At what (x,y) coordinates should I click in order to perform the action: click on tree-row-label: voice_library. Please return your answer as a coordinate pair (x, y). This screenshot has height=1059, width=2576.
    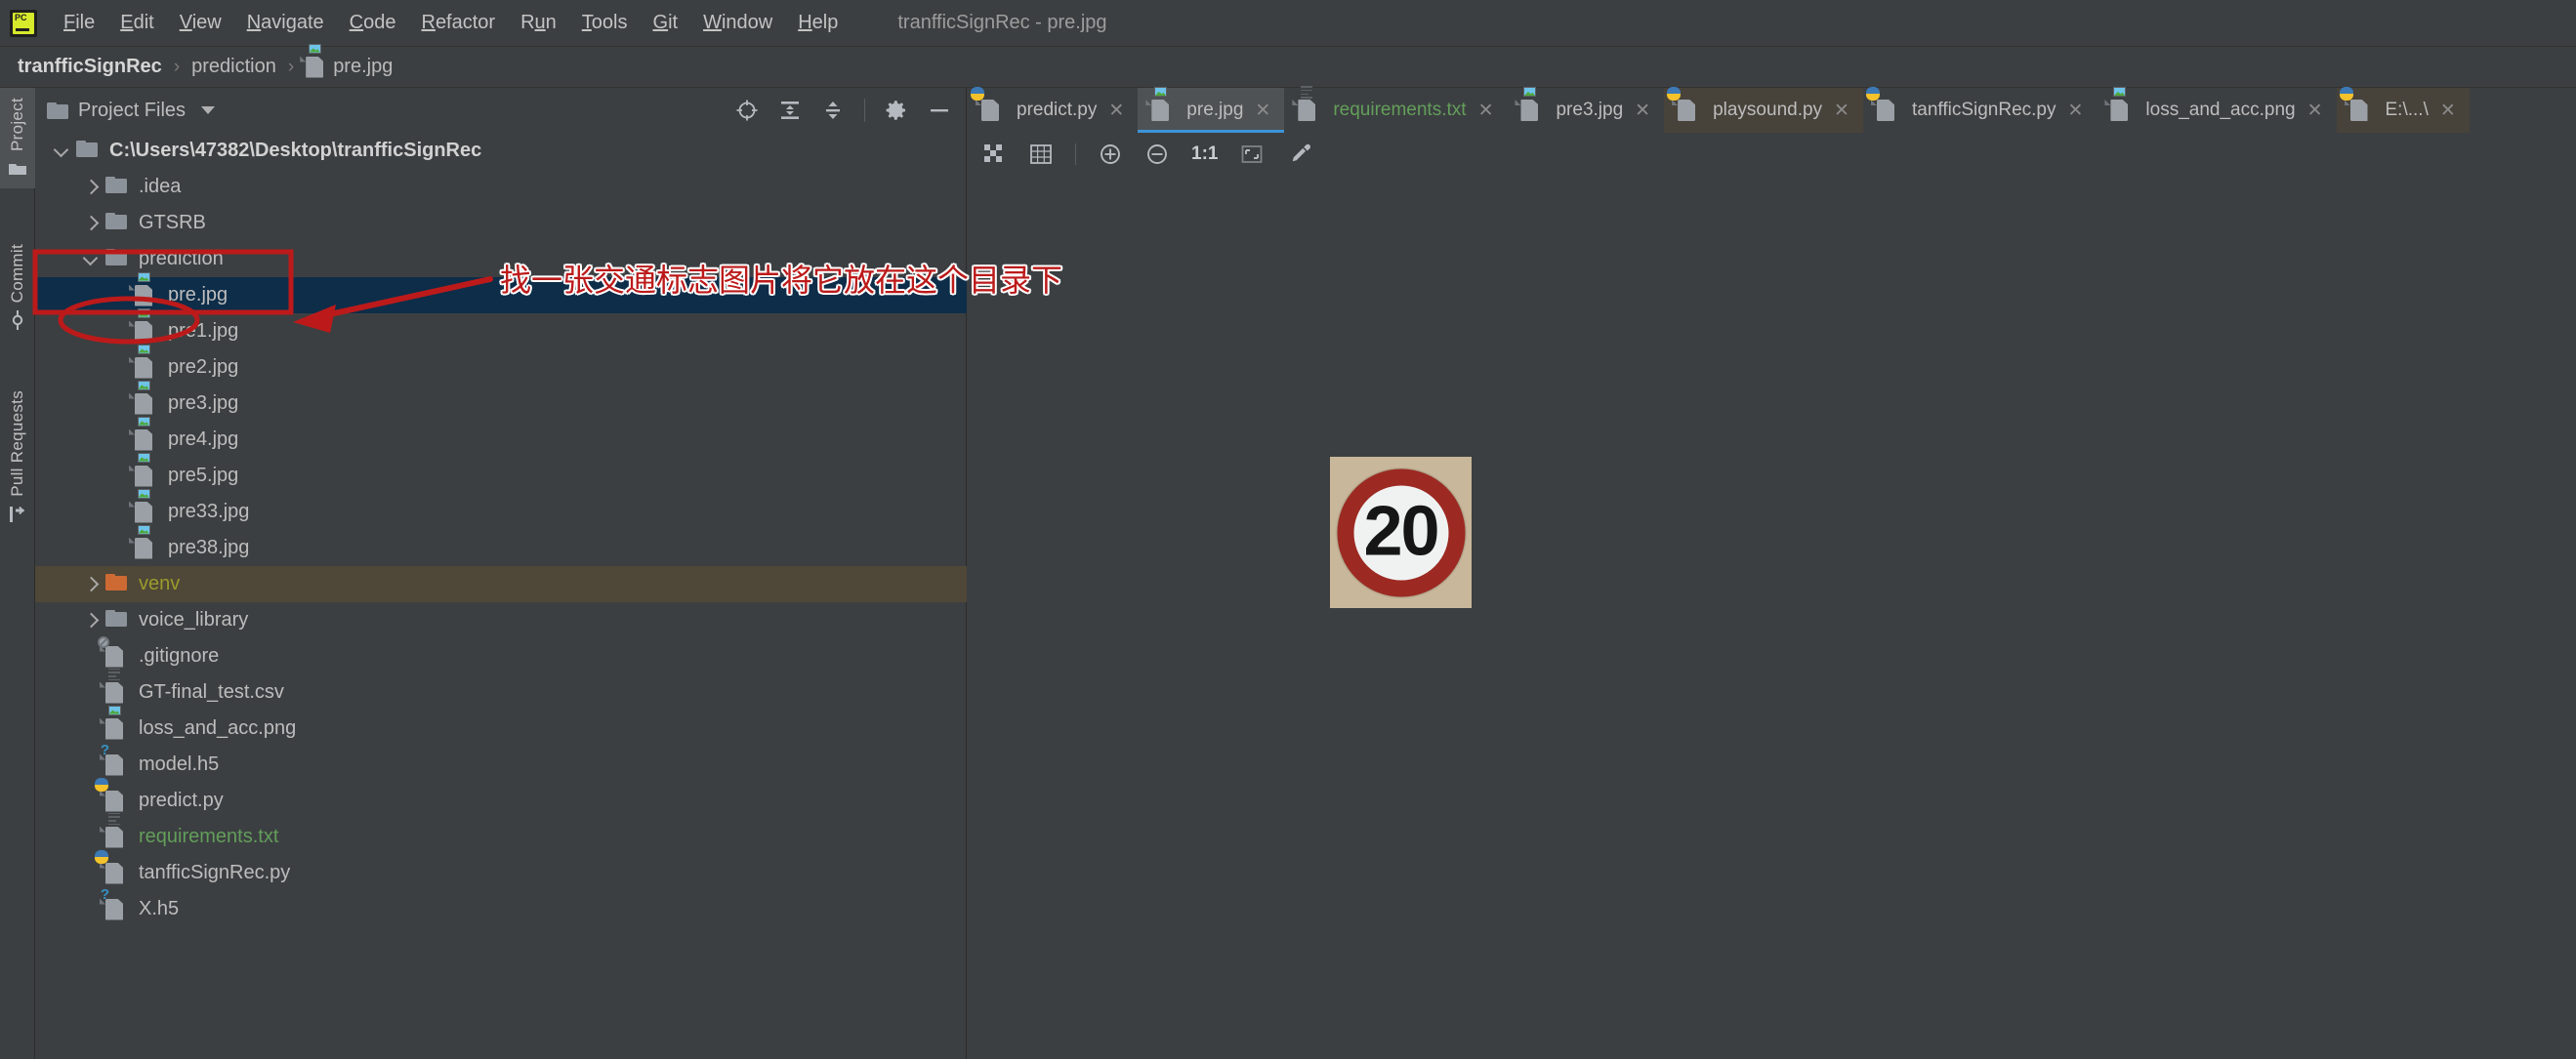
    Looking at the image, I should click on (194, 620).